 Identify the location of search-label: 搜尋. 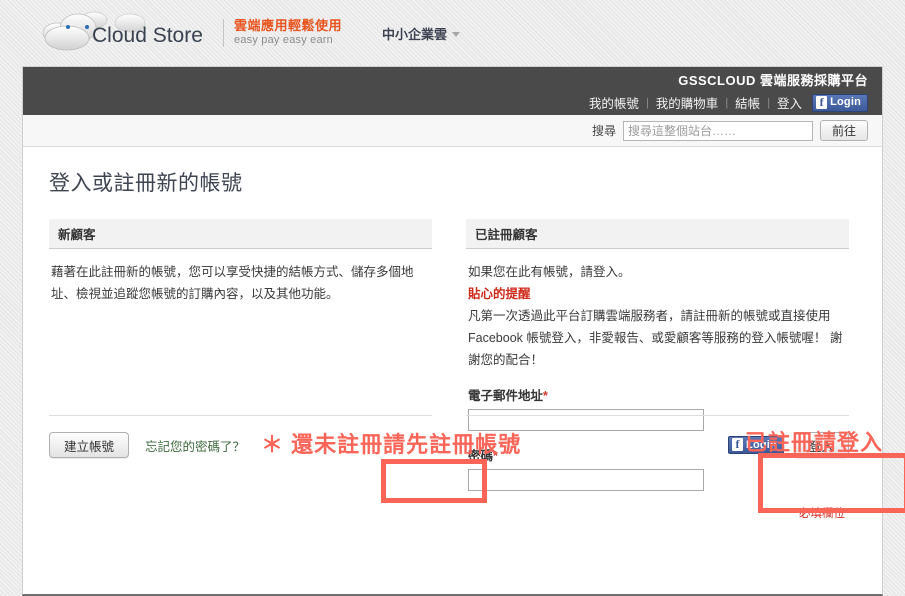
(603, 131).